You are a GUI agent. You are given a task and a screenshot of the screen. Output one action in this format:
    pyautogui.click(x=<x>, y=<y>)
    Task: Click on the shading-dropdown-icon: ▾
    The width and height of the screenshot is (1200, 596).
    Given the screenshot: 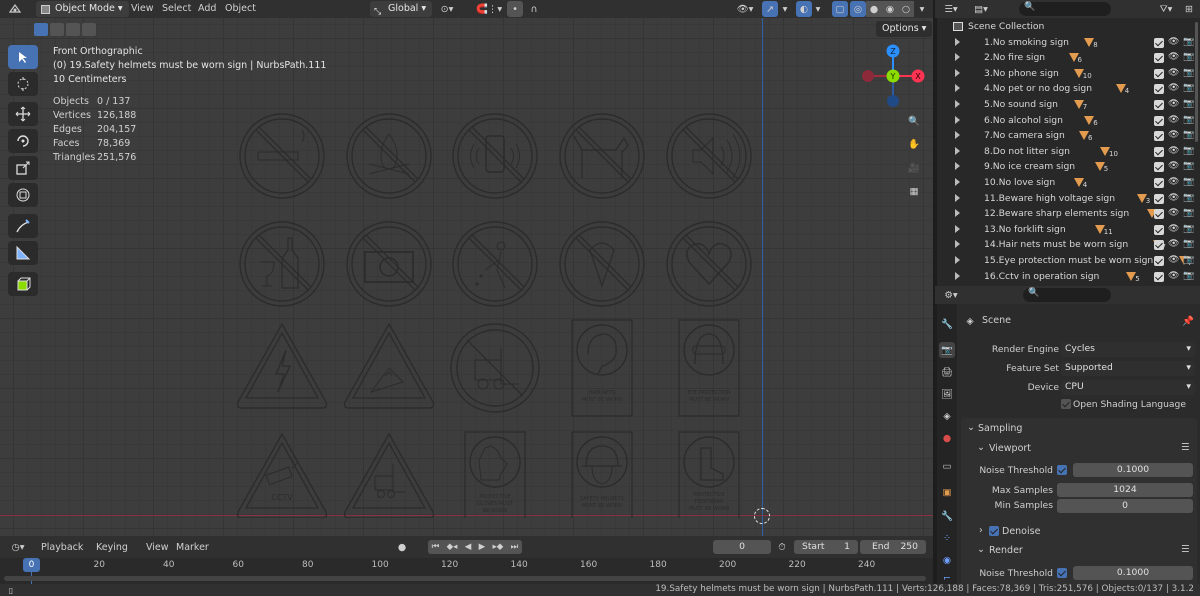 What is the action you would take?
    pyautogui.click(x=922, y=9)
    